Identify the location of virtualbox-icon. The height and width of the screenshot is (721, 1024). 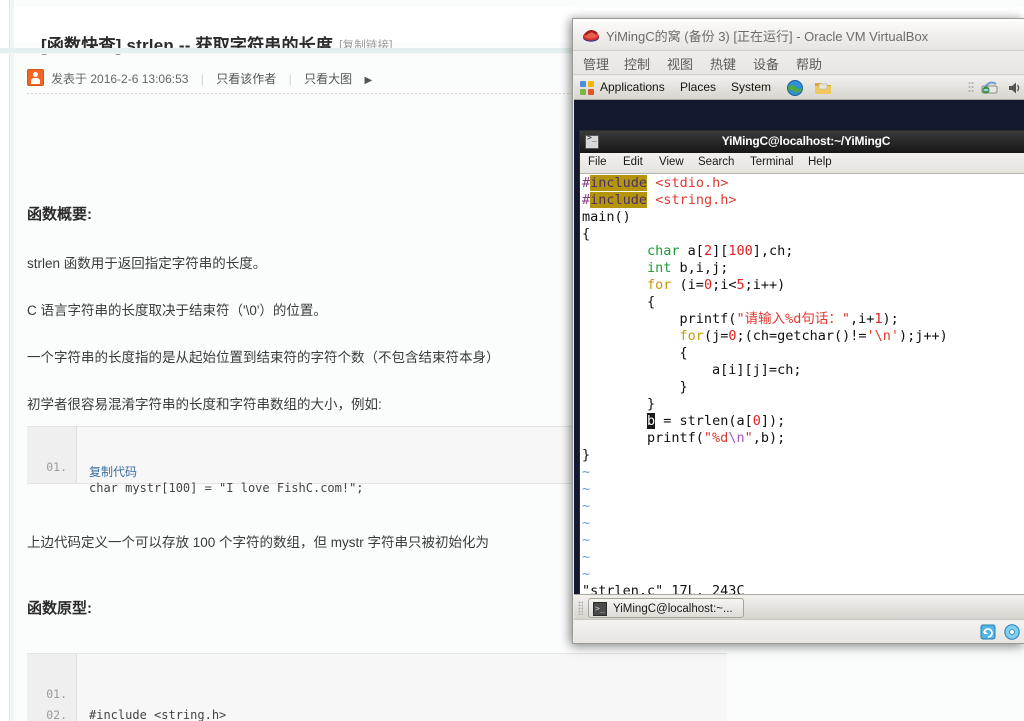
(591, 35).